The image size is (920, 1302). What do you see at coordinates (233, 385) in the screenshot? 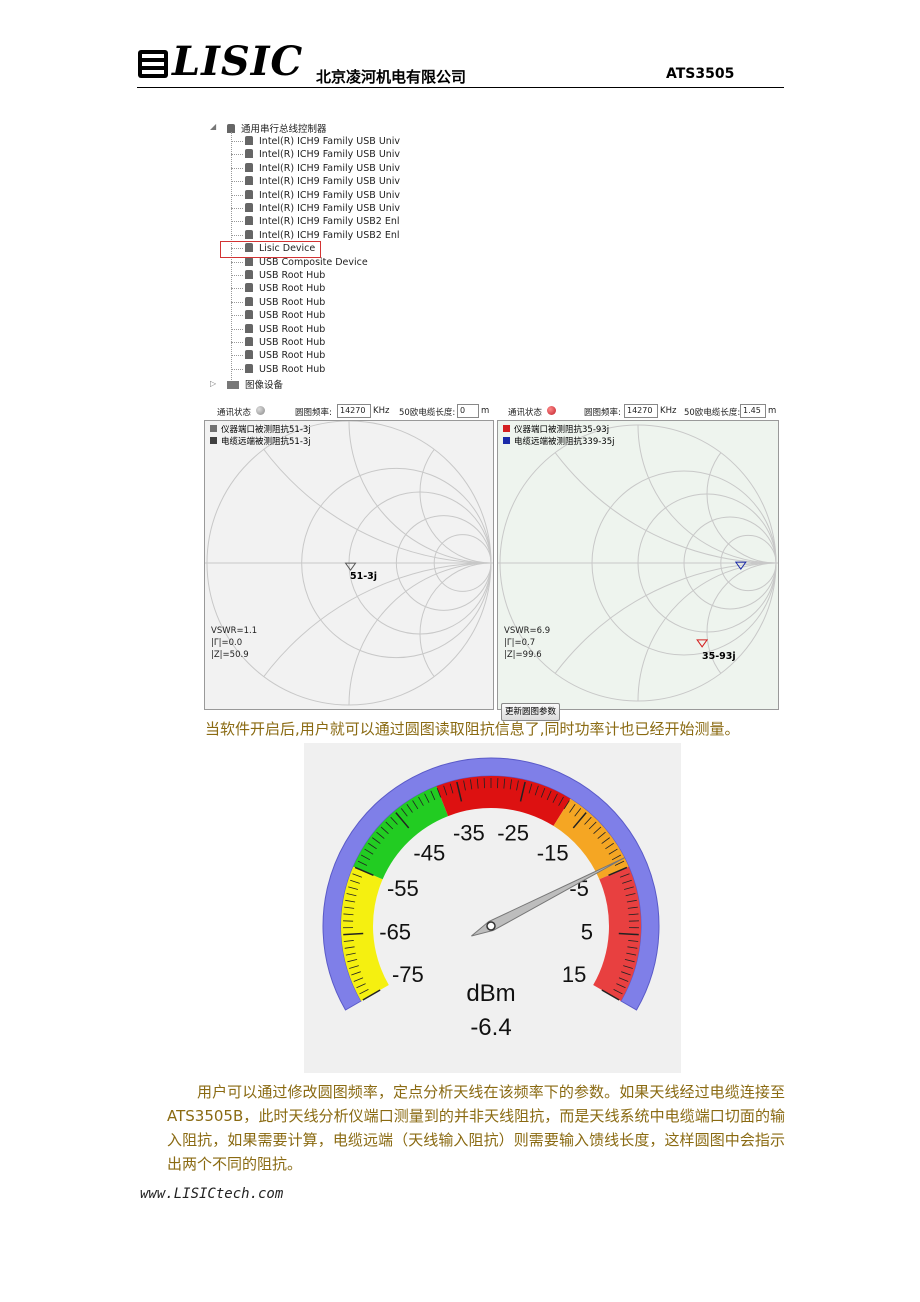
I see `camera-icon` at bounding box center [233, 385].